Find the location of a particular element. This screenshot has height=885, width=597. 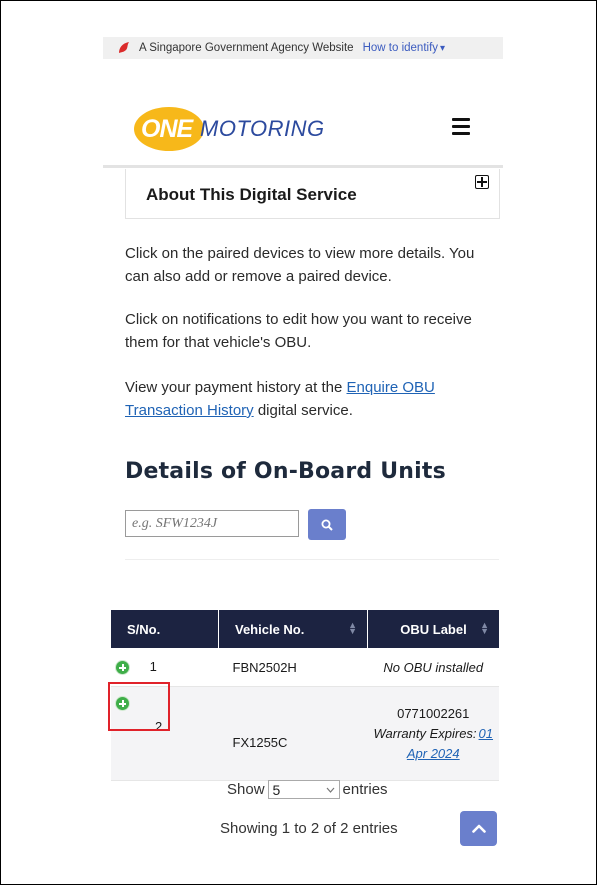

chevron-down-icon is located at coordinates (330, 790).